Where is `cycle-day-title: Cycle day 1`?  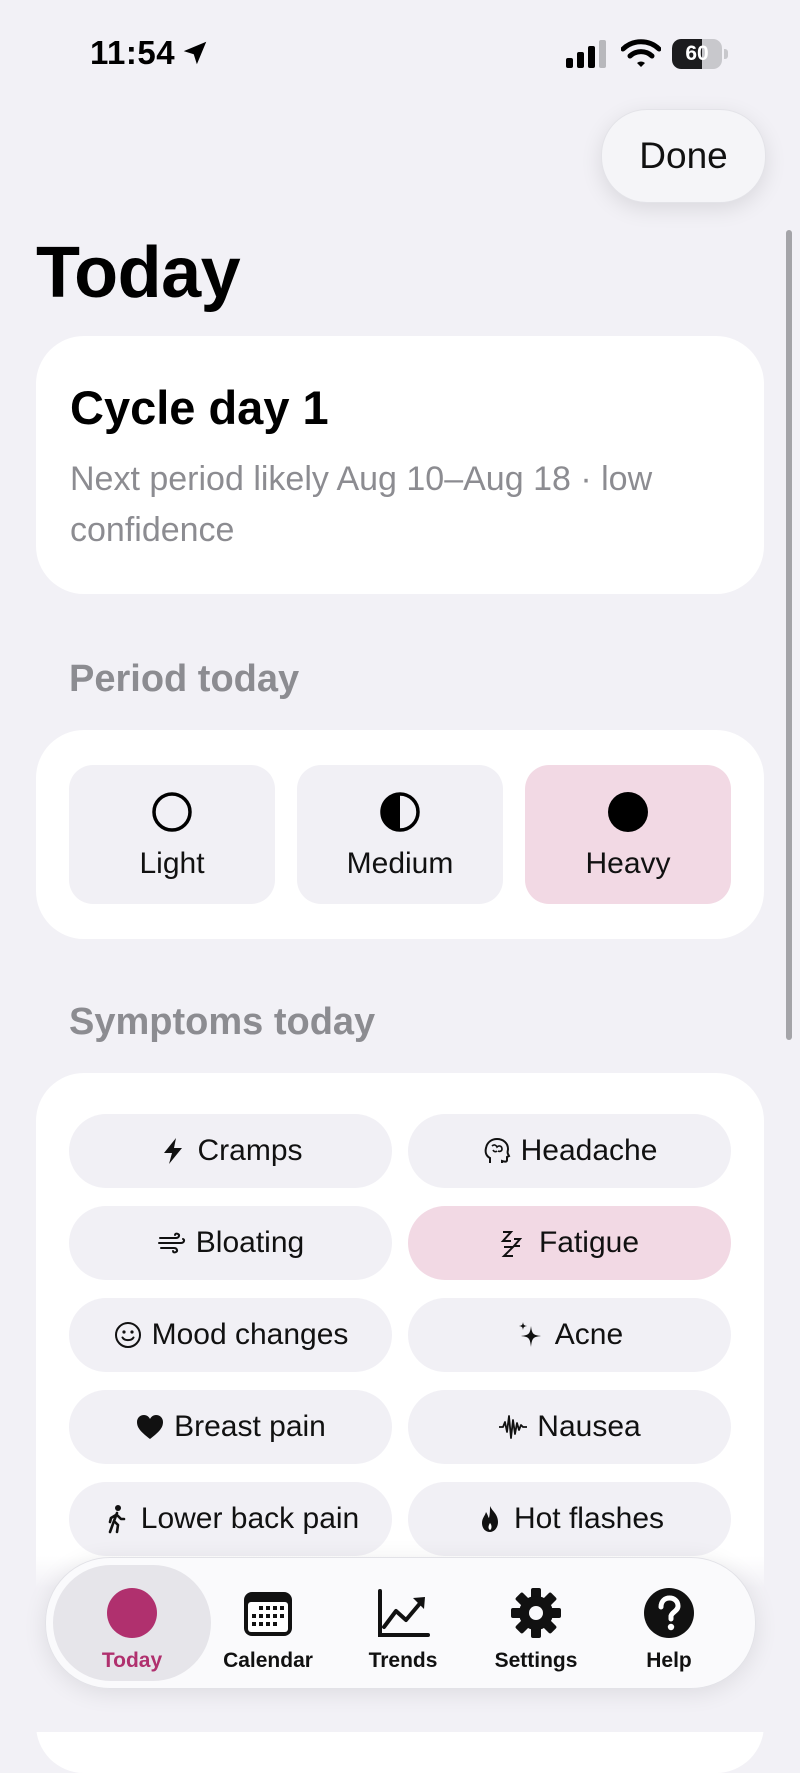
cycle-day-title: Cycle day 1 is located at coordinates (199, 407).